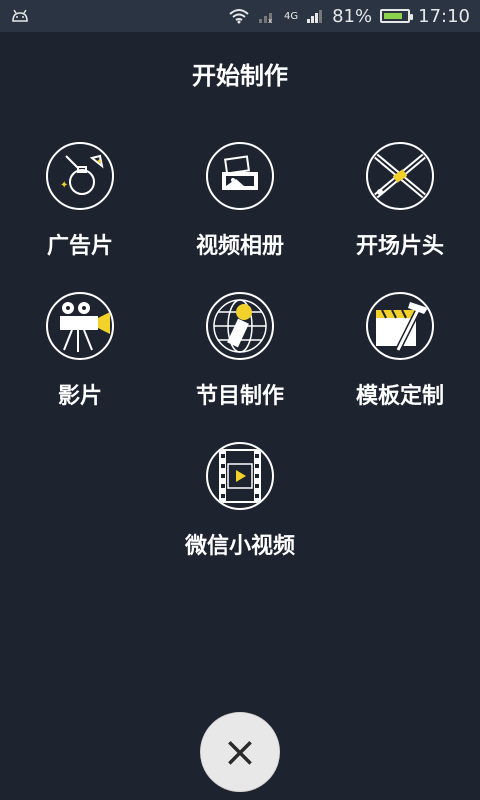 The height and width of the screenshot is (800, 480). Describe the element at coordinates (240, 76) in the screenshot. I see `page-title: 开始制作` at that location.